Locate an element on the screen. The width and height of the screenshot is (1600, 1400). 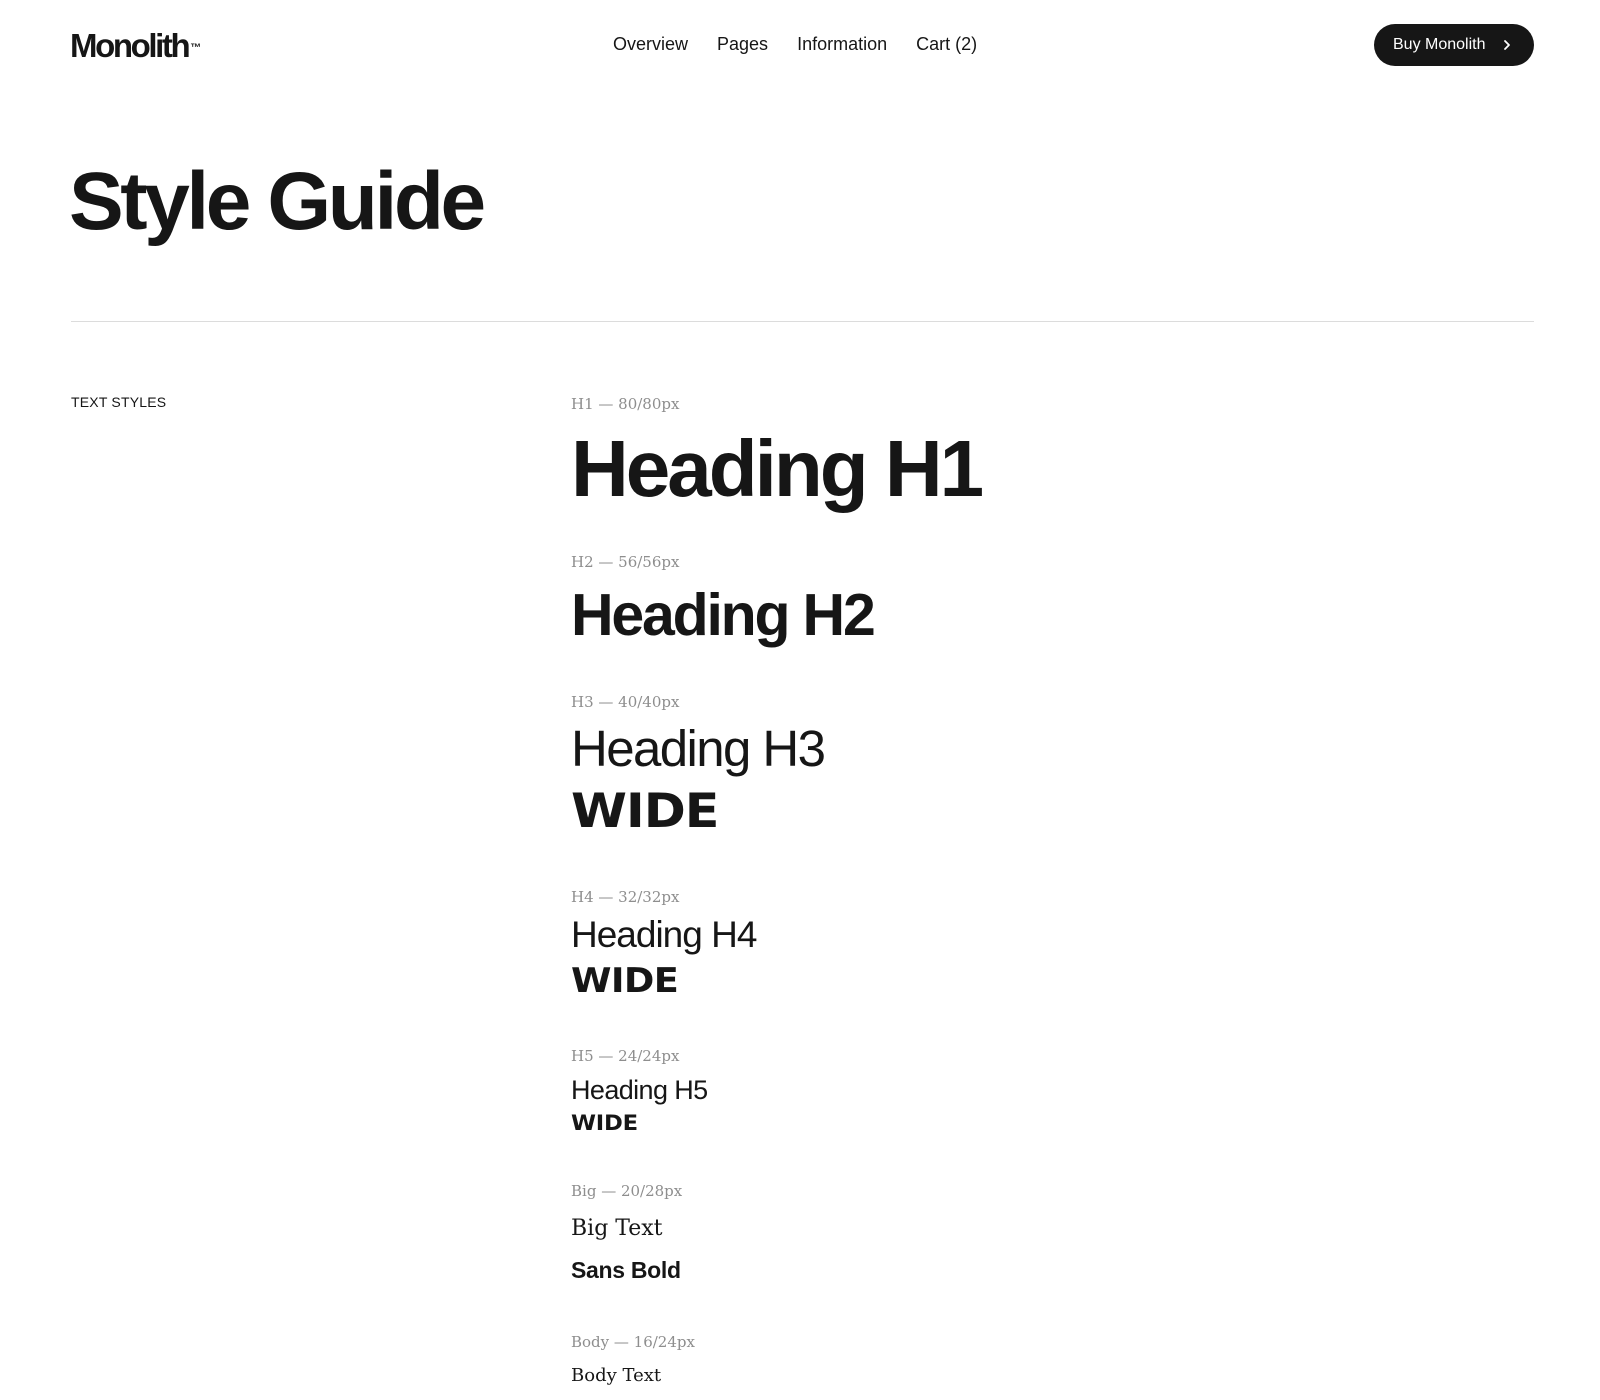
chevron-right-icon is located at coordinates (1507, 45).